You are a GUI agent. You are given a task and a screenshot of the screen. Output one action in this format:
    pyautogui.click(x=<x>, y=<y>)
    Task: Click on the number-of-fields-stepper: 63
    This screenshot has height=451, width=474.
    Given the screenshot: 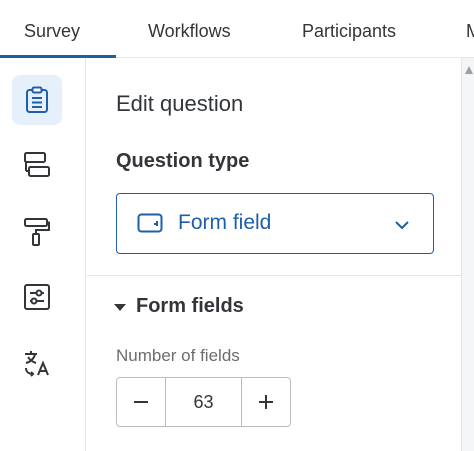 What is the action you would take?
    pyautogui.click(x=203, y=402)
    